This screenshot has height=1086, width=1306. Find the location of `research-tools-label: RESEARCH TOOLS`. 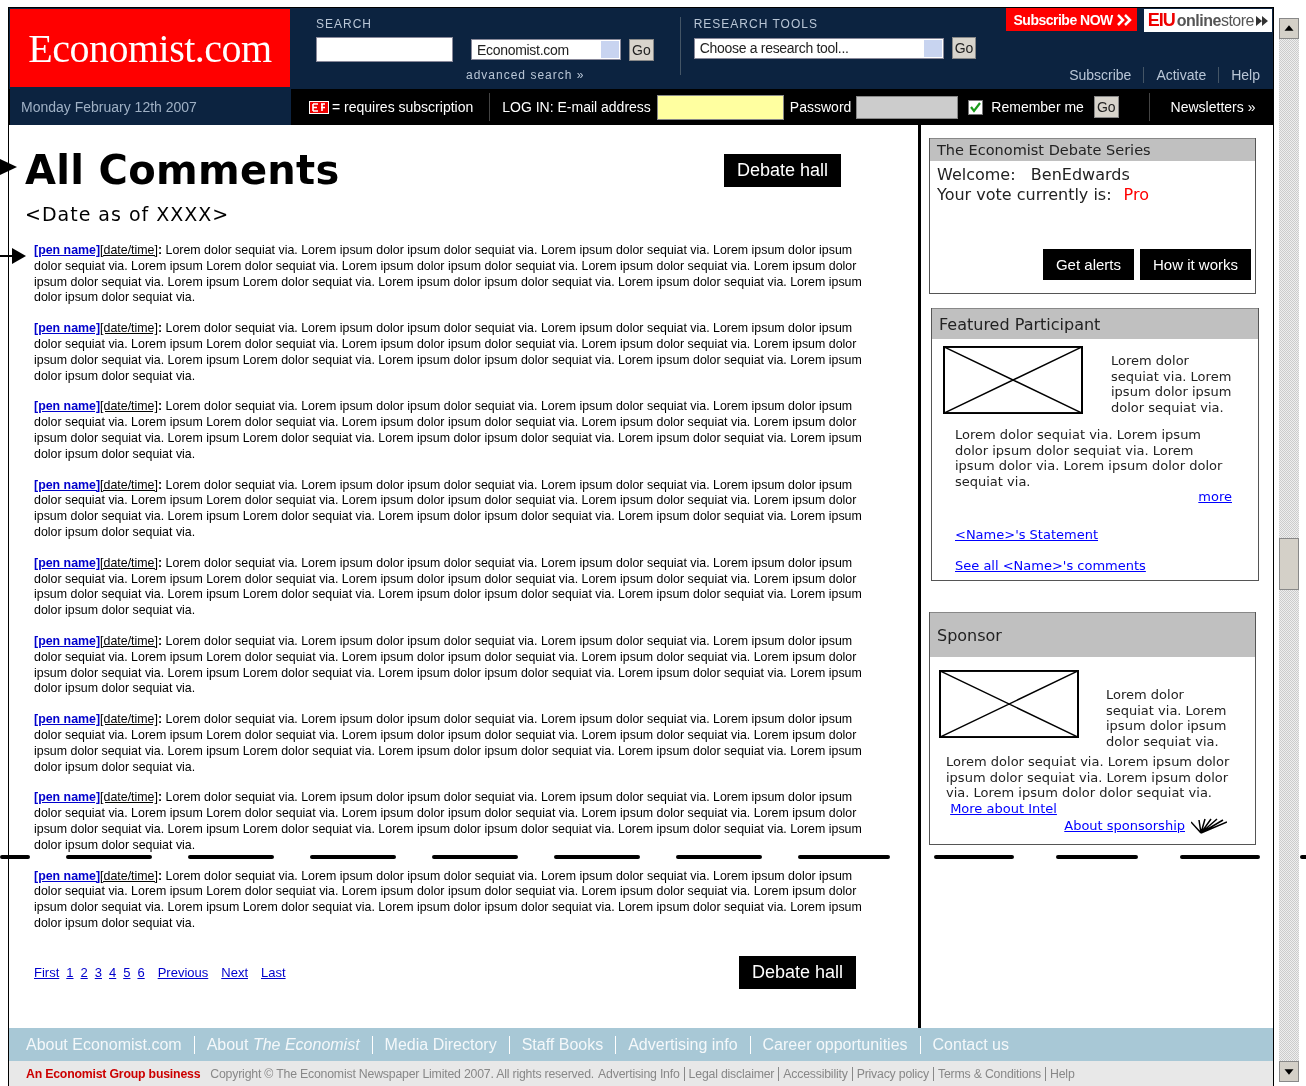

research-tools-label: RESEARCH TOOLS is located at coordinates (756, 24).